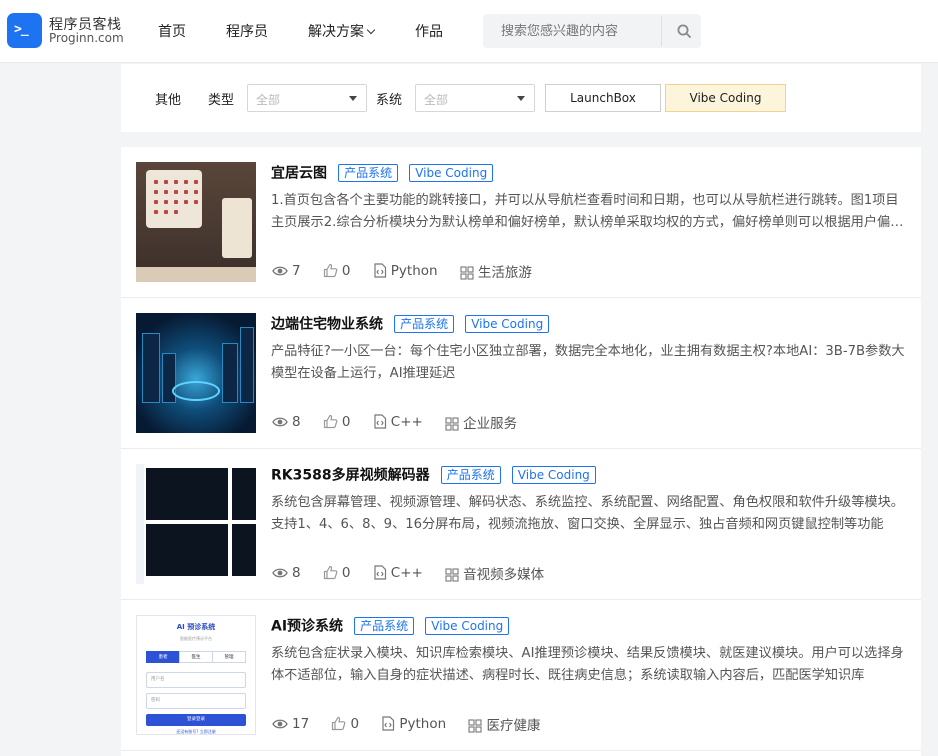 The height and width of the screenshot is (756, 938). I want to click on site-logo: >_ 程序员客栈 Proginn.com, so click(65, 31).